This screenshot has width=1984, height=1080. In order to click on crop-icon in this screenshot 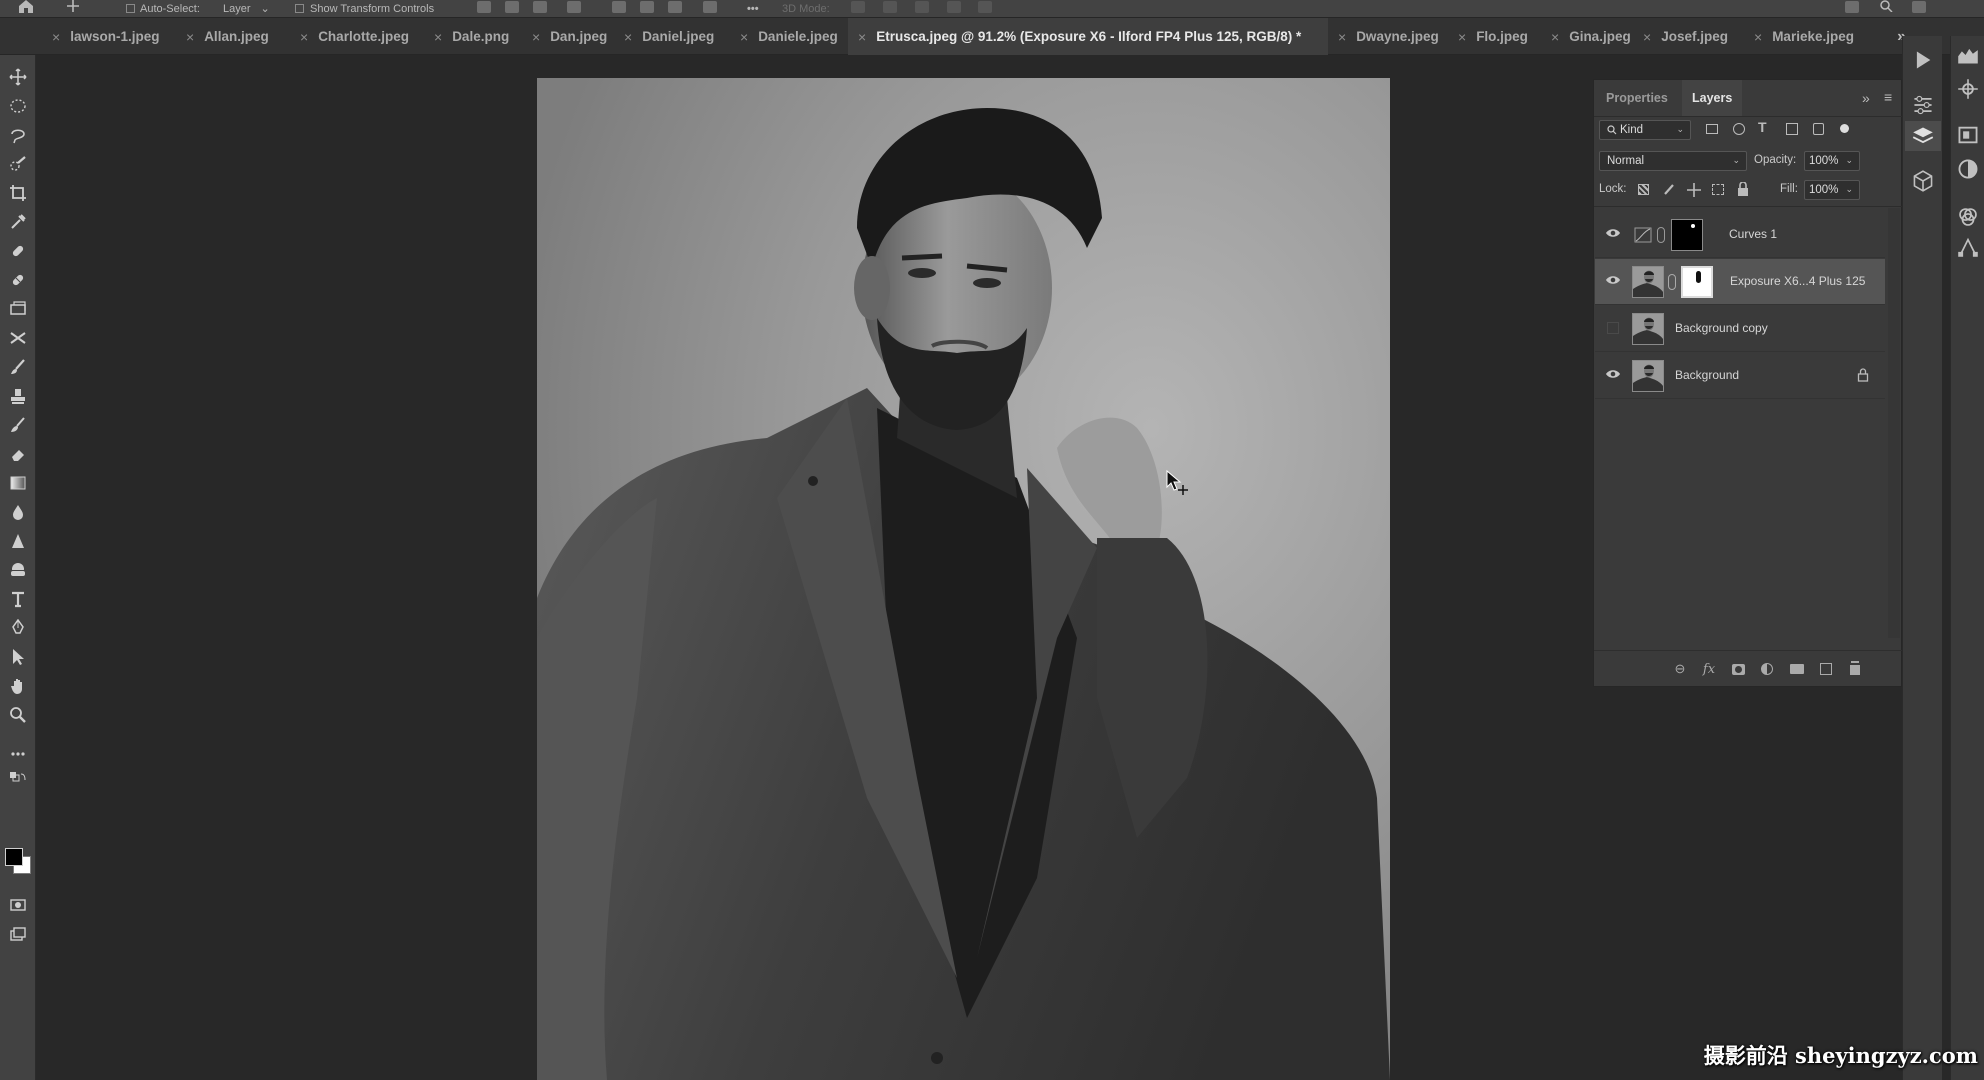, I will do `click(18, 193)`.